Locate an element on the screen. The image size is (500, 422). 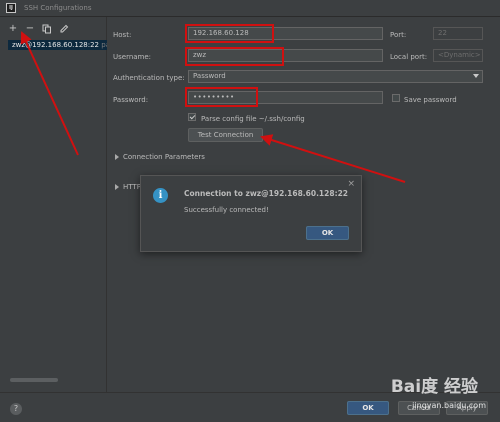
app-icon: IJ is located at coordinates (11, 8).